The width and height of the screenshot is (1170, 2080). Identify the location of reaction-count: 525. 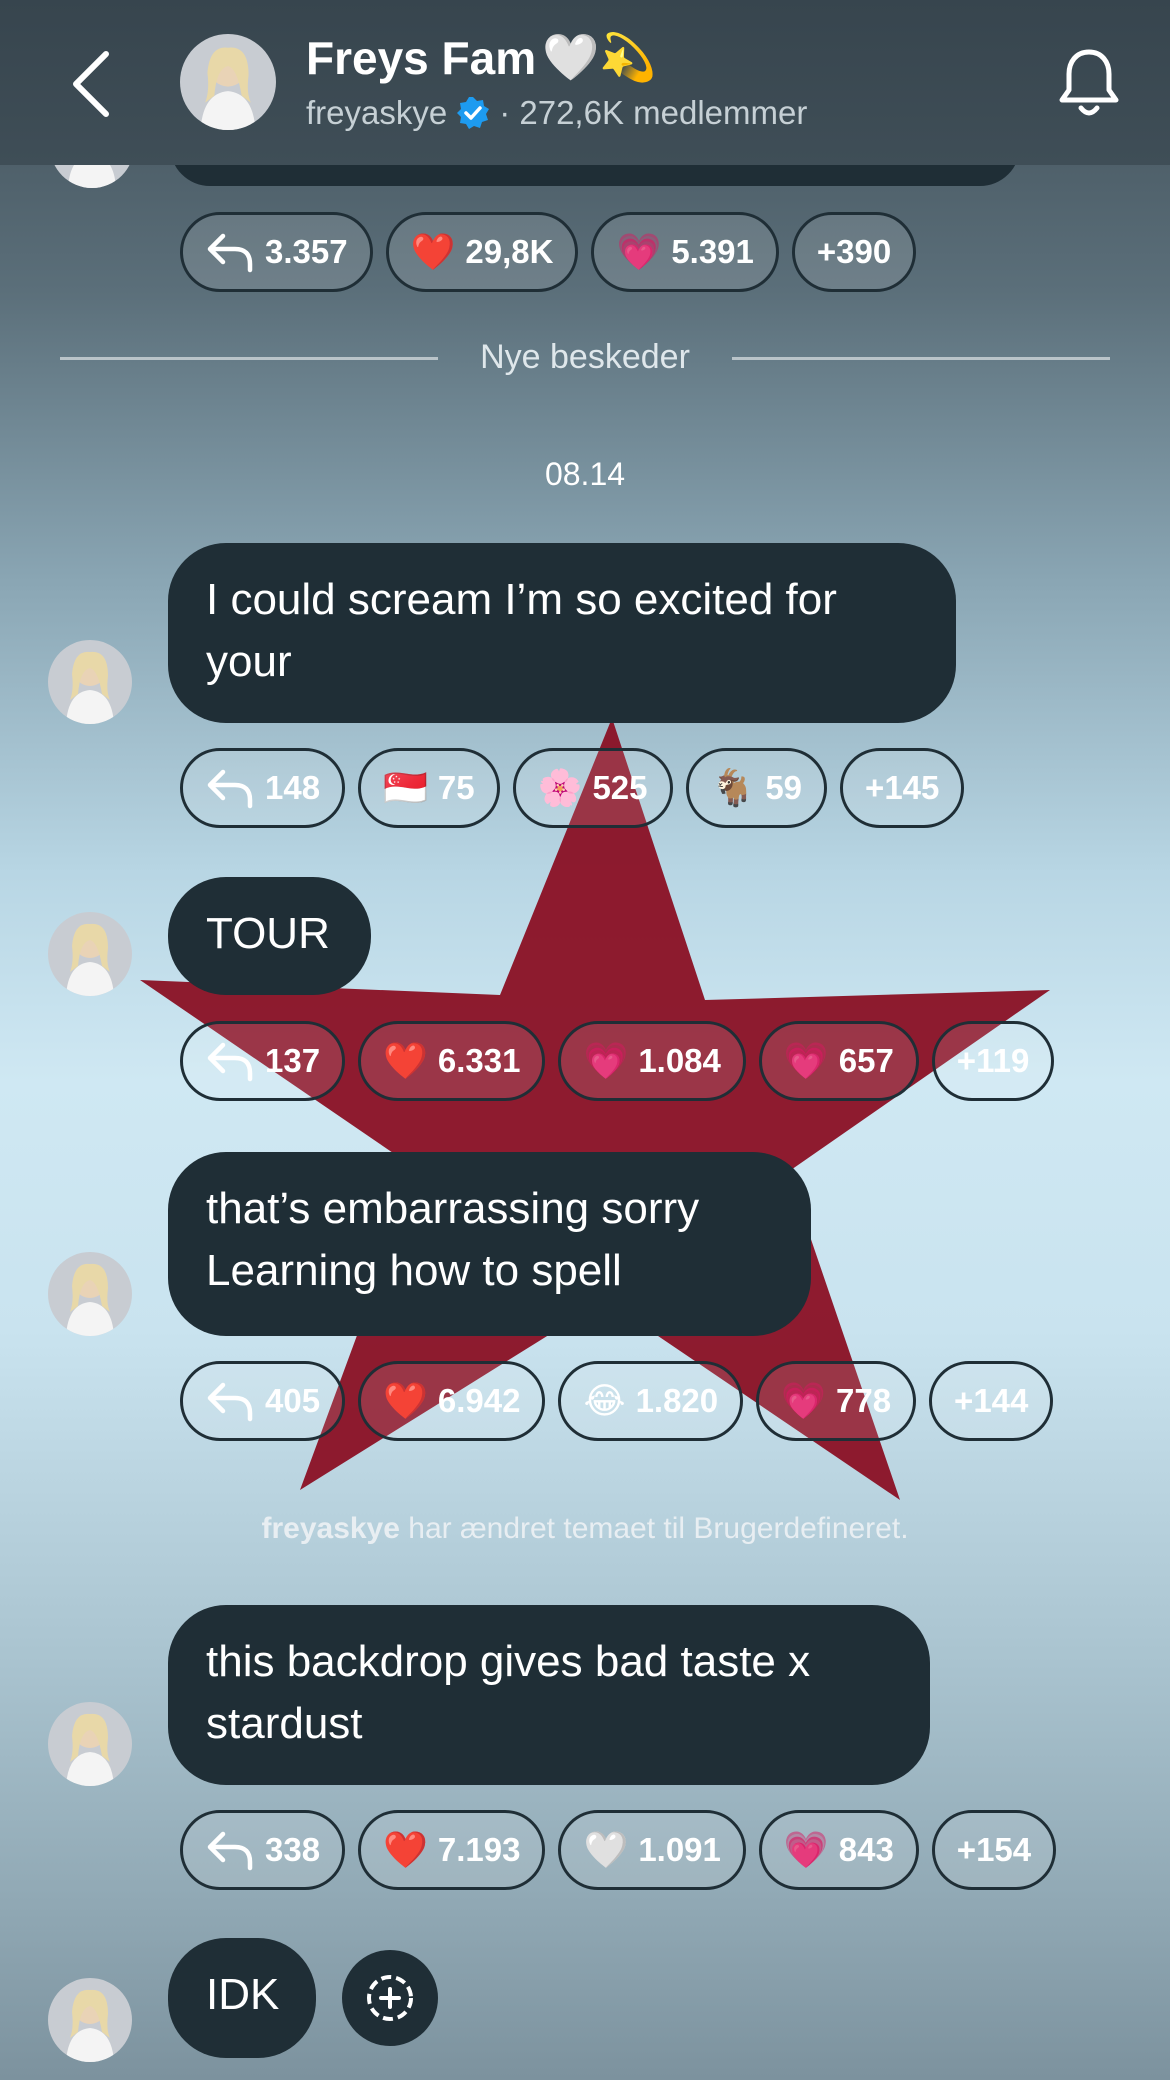
(620, 787).